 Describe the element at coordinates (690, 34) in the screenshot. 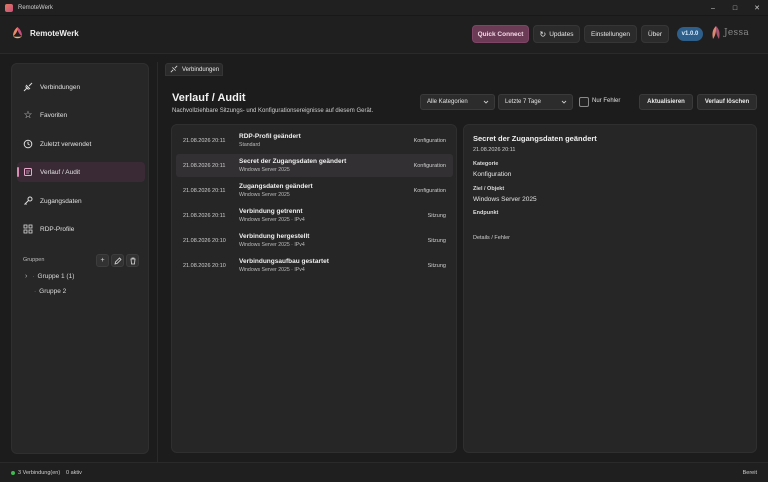

I see `version-badge: v1.0.0` at that location.